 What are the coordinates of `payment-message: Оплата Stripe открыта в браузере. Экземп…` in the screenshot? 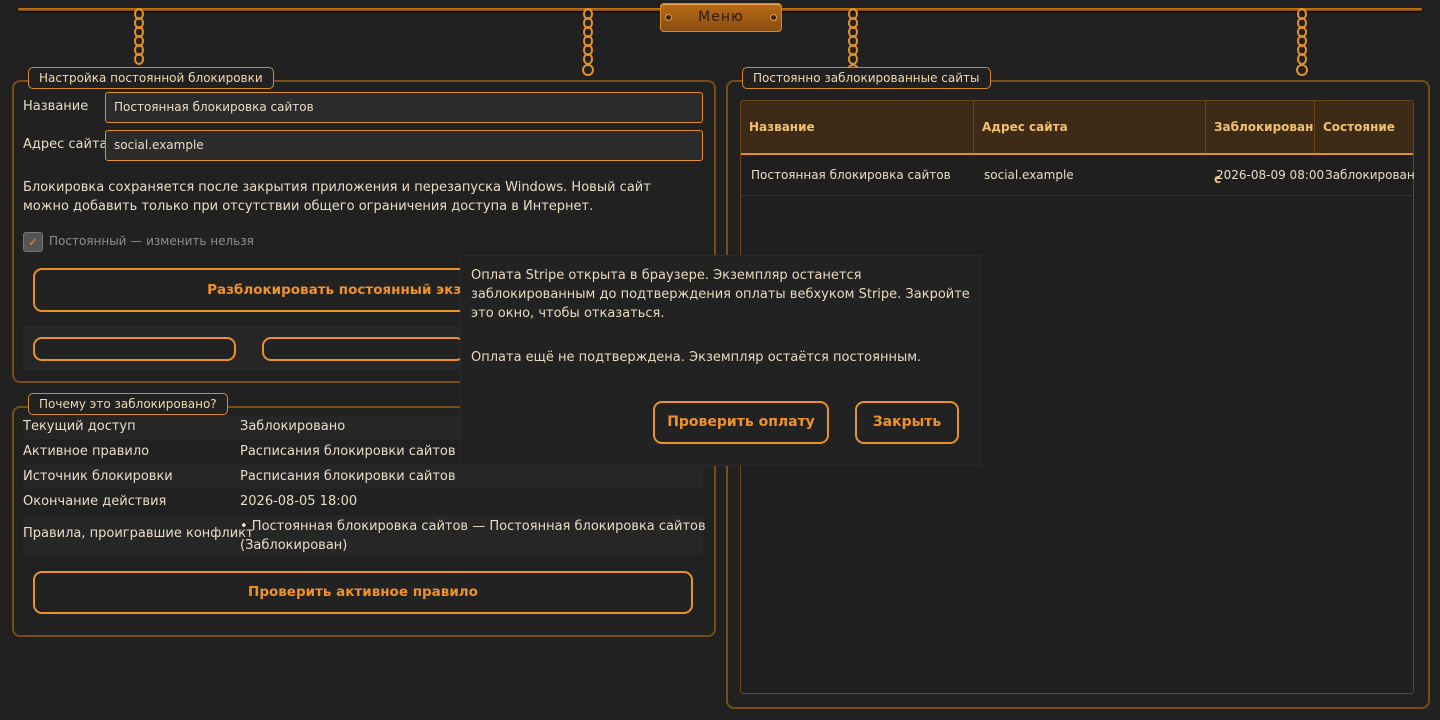 It's located at (720, 294).